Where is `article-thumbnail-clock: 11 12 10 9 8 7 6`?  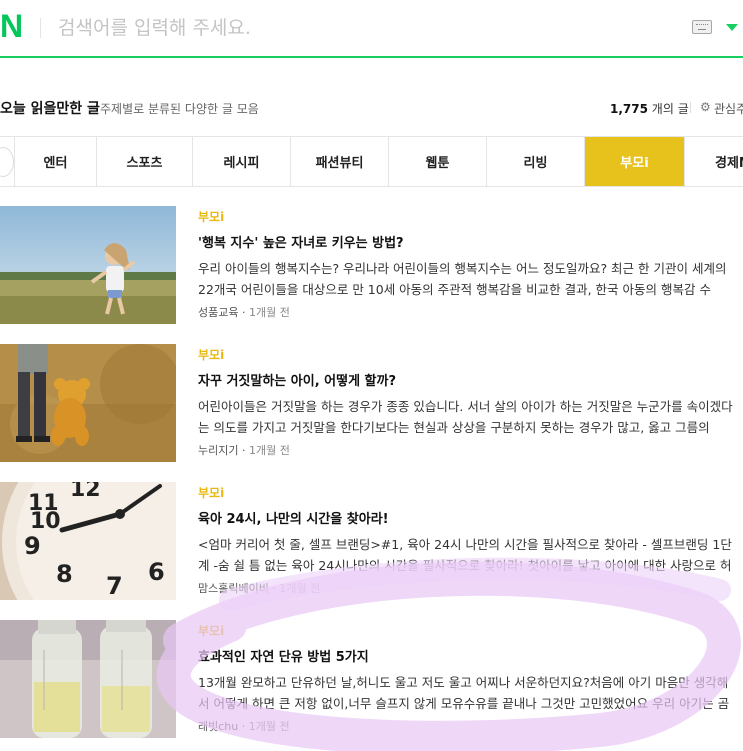 article-thumbnail-clock: 11 12 10 9 8 7 6 is located at coordinates (88, 541).